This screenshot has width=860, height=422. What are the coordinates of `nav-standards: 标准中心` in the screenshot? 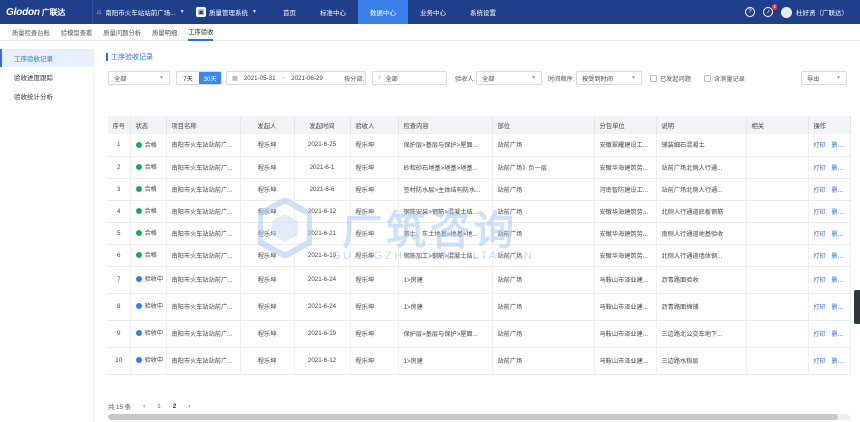 It's located at (333, 12).